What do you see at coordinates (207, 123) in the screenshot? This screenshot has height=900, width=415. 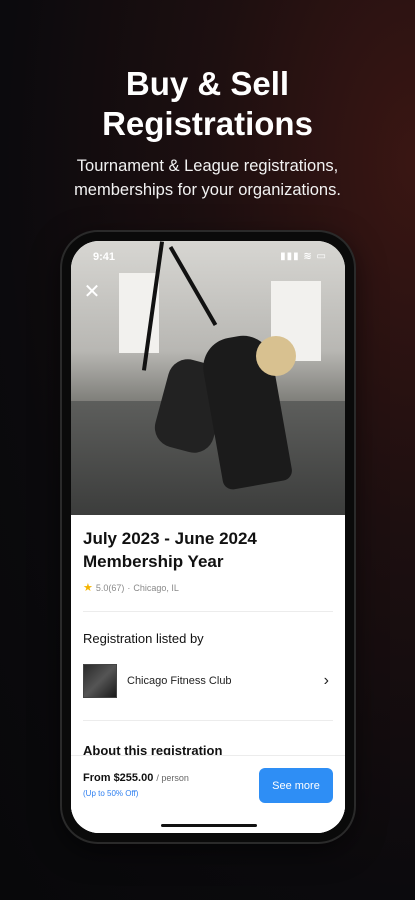 I see `promo-headline-line2: Registrations` at bounding box center [207, 123].